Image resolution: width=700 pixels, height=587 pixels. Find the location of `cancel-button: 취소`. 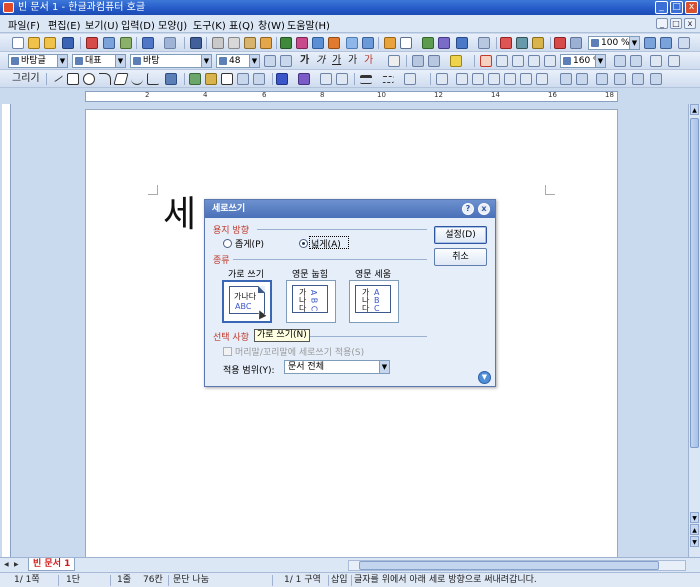

cancel-button: 취소 is located at coordinates (460, 257).